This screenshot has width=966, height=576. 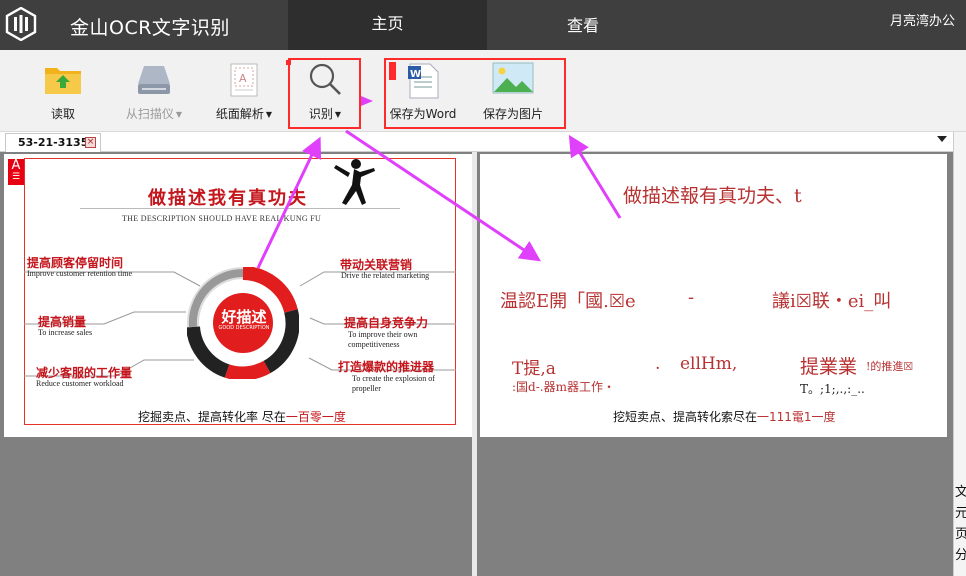 I want to click on document-parse-icon: A, so click(x=244, y=80).